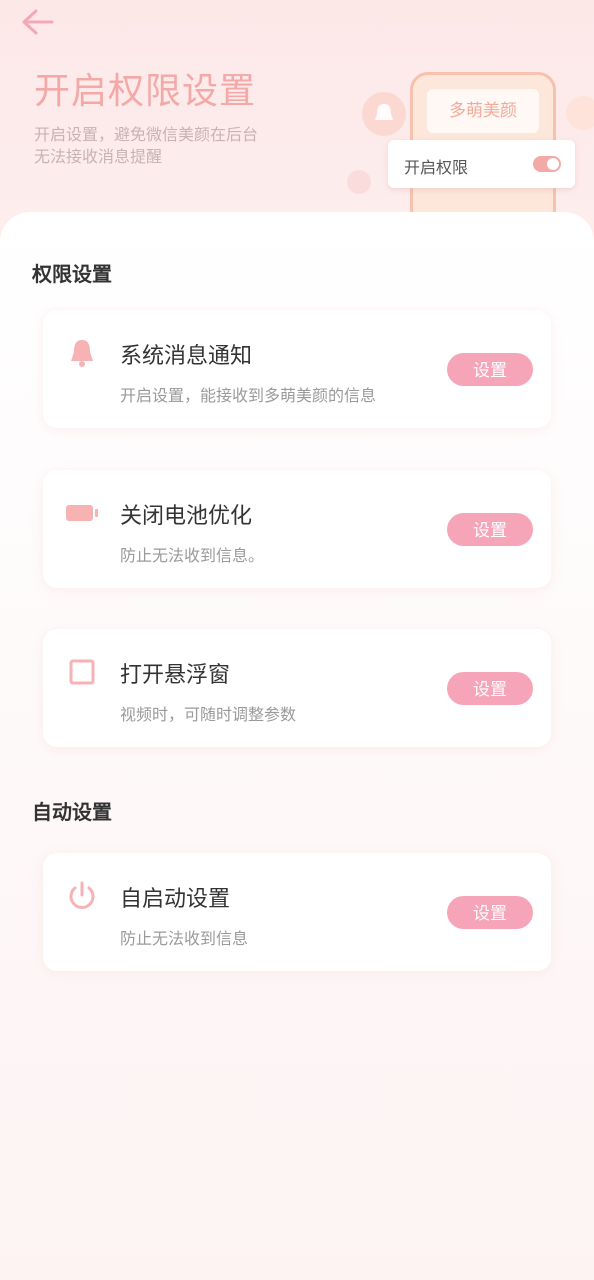 The width and height of the screenshot is (594, 1280). What do you see at coordinates (186, 516) in the screenshot?
I see `card-title: 关闭电池优化` at bounding box center [186, 516].